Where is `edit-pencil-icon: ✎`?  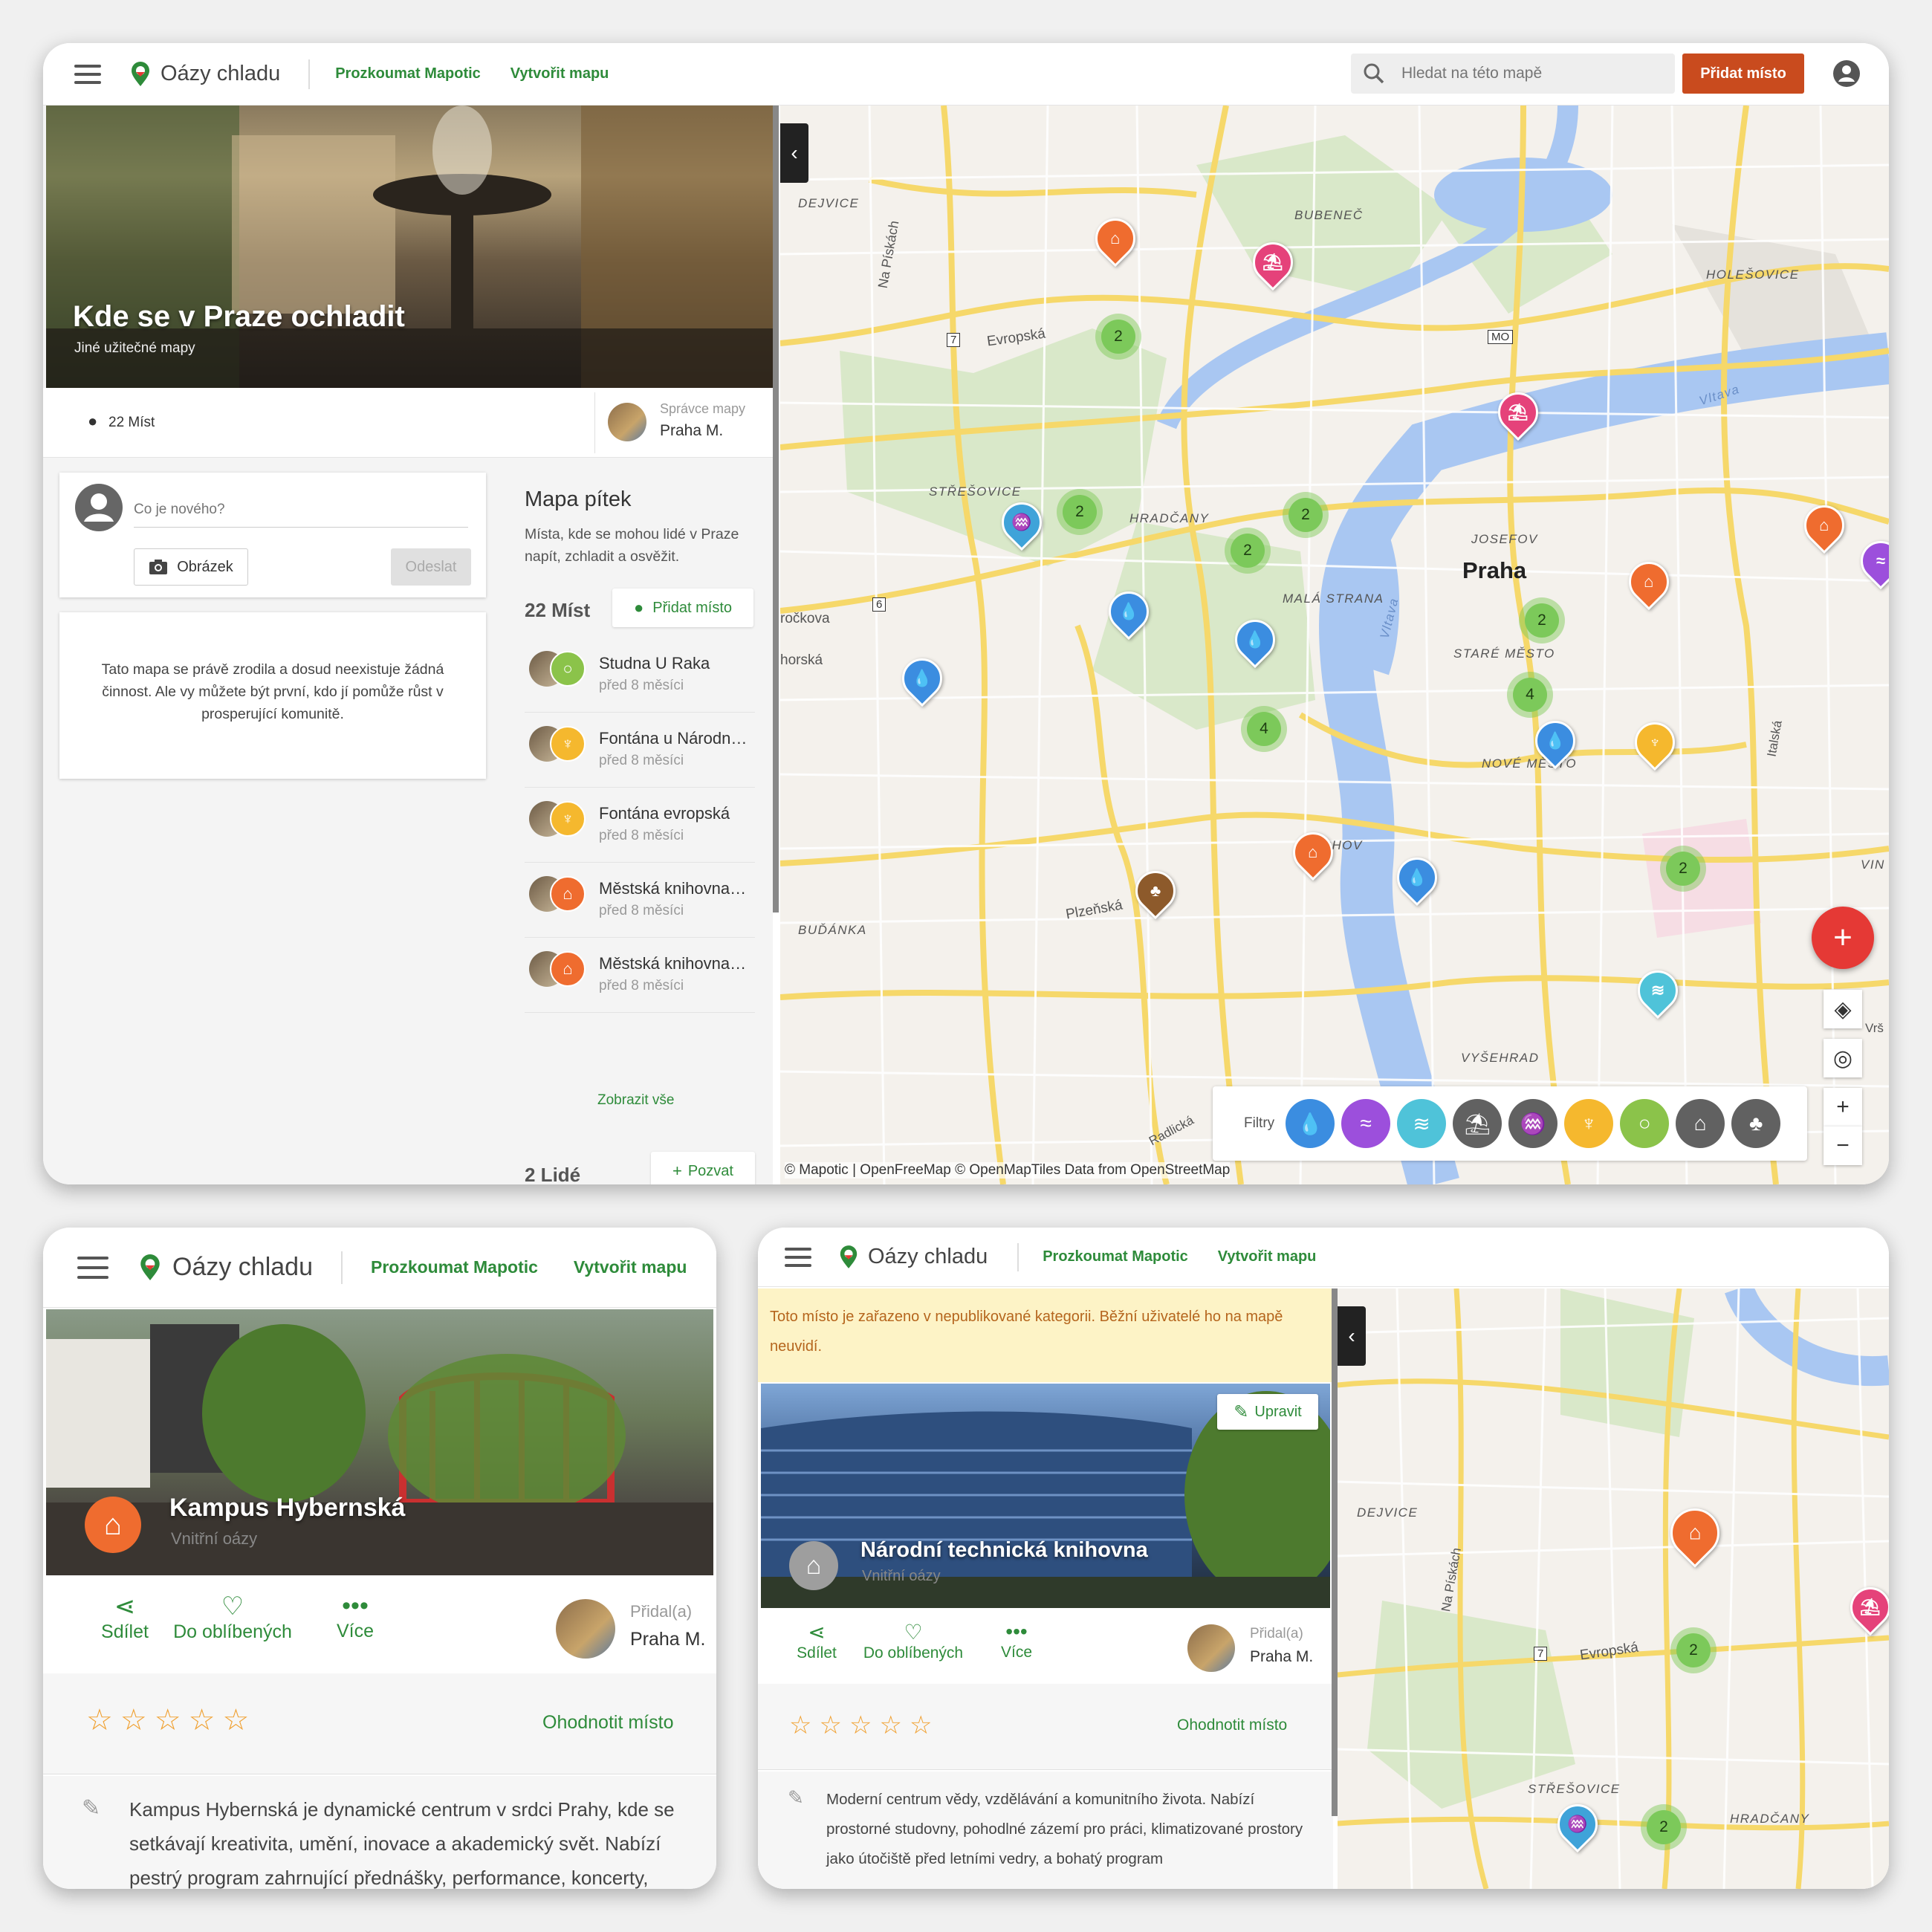
edit-pencil-icon: ✎ is located at coordinates (91, 1808).